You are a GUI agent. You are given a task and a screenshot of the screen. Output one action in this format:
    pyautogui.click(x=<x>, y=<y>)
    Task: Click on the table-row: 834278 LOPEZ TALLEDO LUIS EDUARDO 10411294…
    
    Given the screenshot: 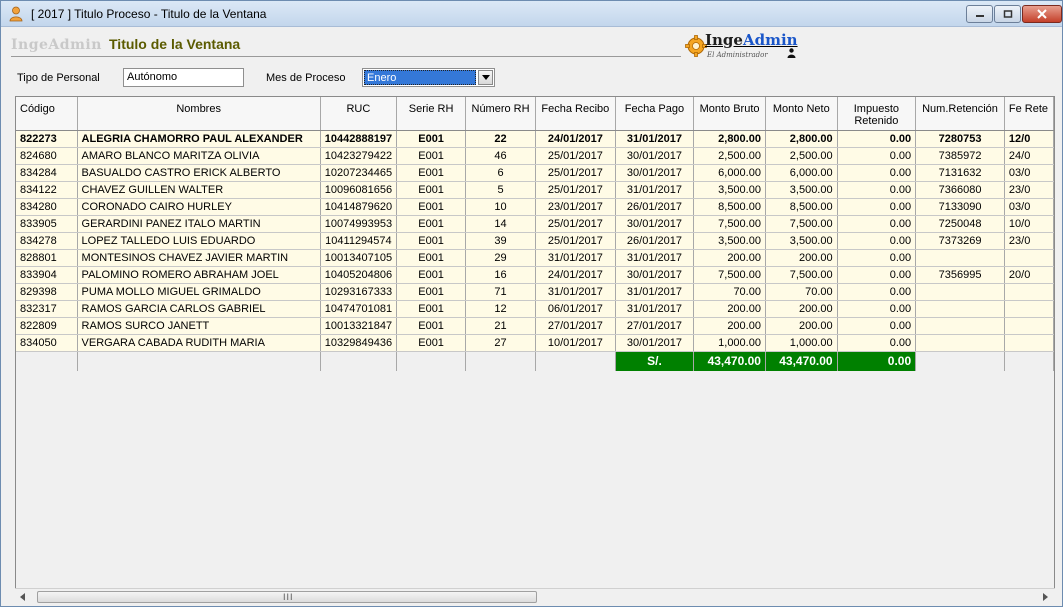 What is the action you would take?
    pyautogui.click(x=535, y=241)
    